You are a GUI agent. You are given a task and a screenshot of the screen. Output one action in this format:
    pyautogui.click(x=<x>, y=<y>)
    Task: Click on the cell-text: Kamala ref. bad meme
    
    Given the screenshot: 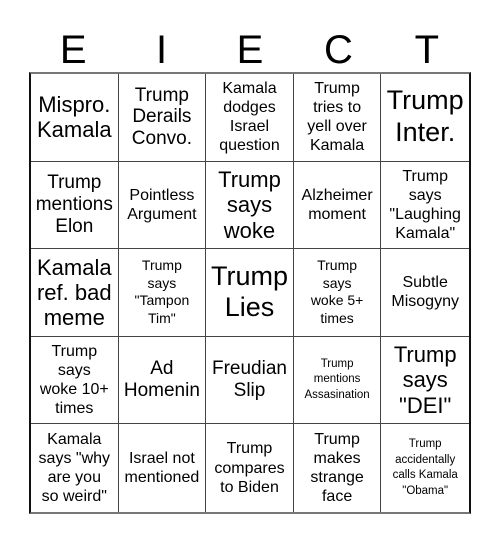 What is the action you would take?
    pyautogui.click(x=74, y=292)
    